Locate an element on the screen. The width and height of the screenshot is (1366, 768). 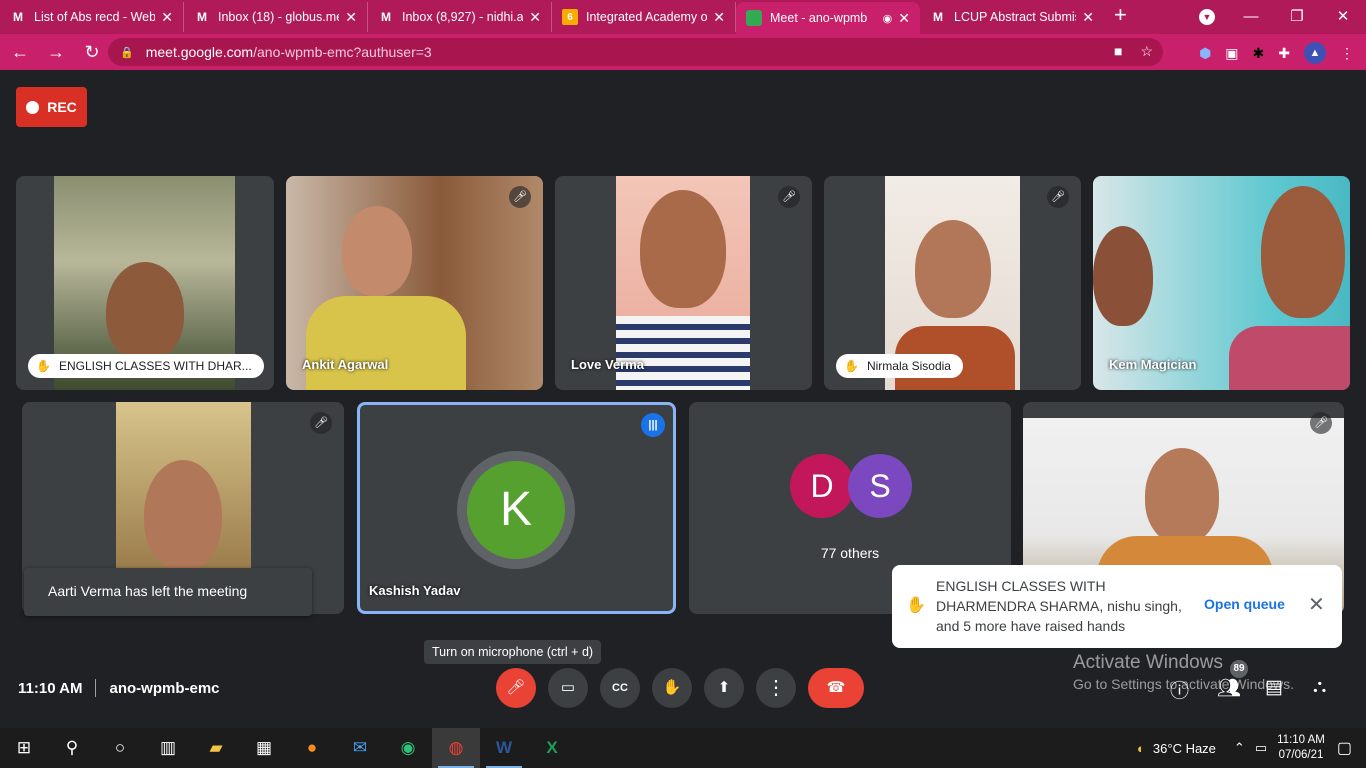
recording-badge: REC is located at coordinates (51, 107).